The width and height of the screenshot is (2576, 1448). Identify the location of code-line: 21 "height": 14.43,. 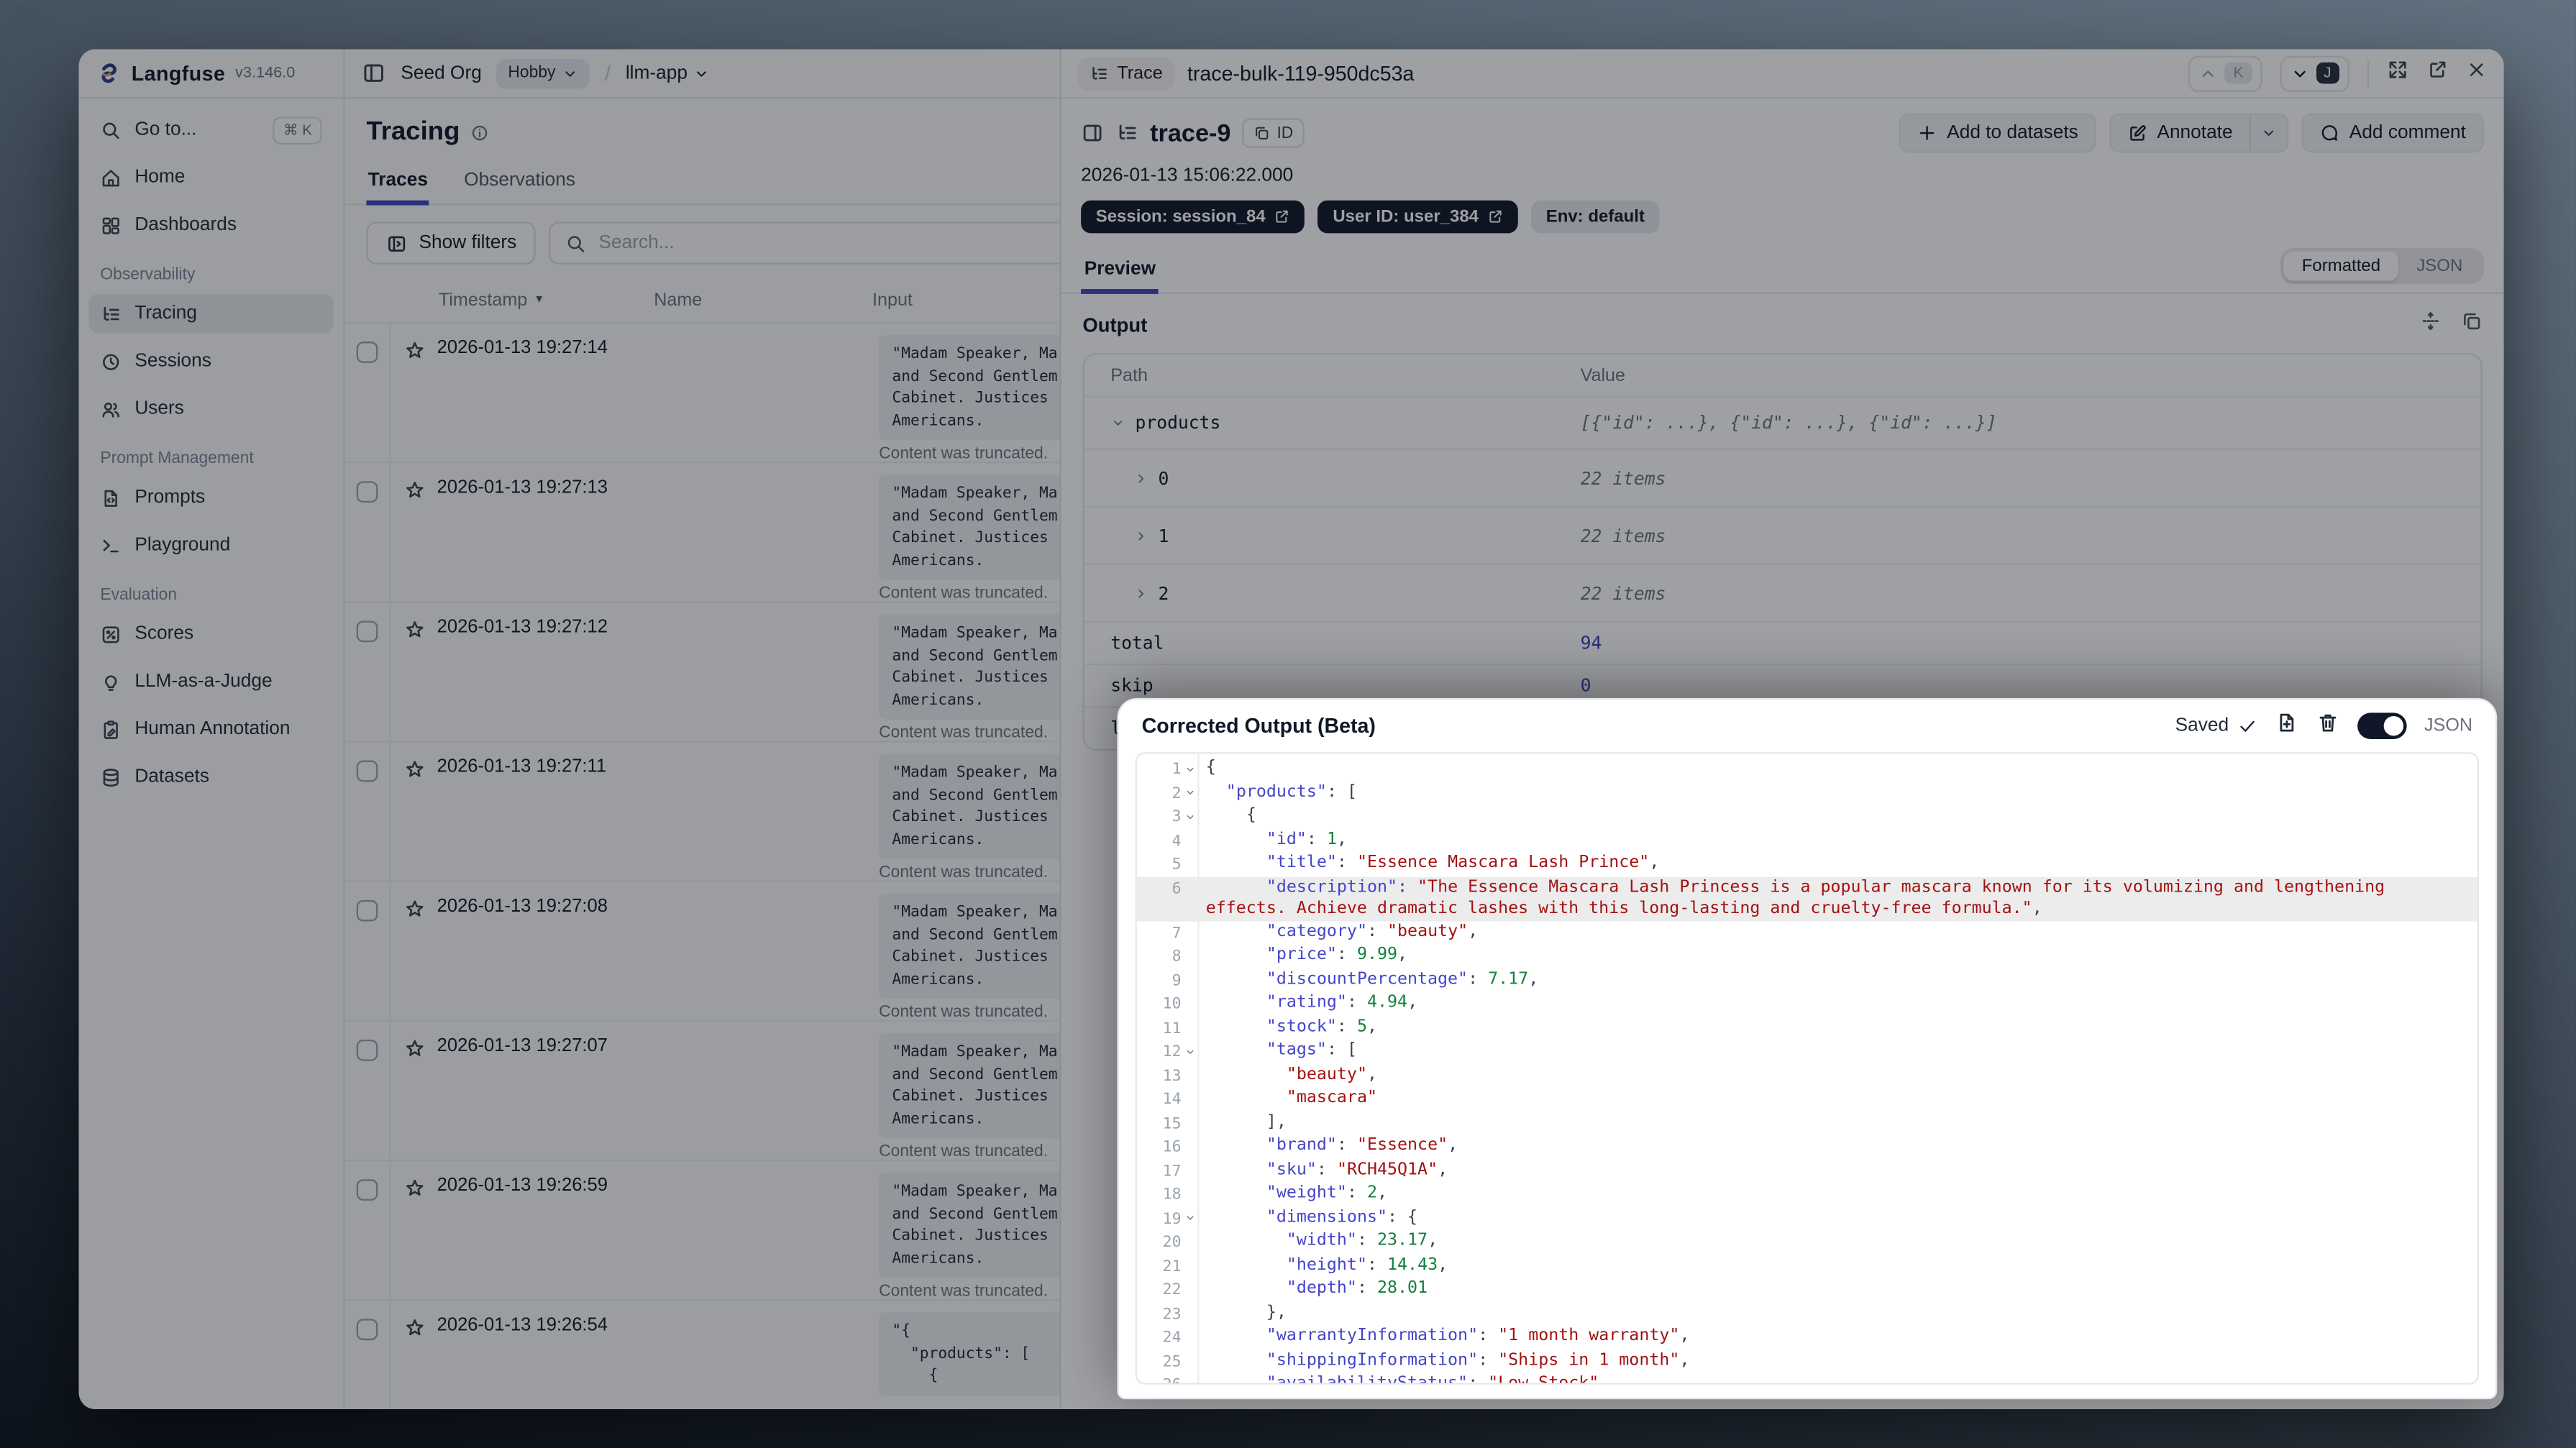
(1807, 1266).